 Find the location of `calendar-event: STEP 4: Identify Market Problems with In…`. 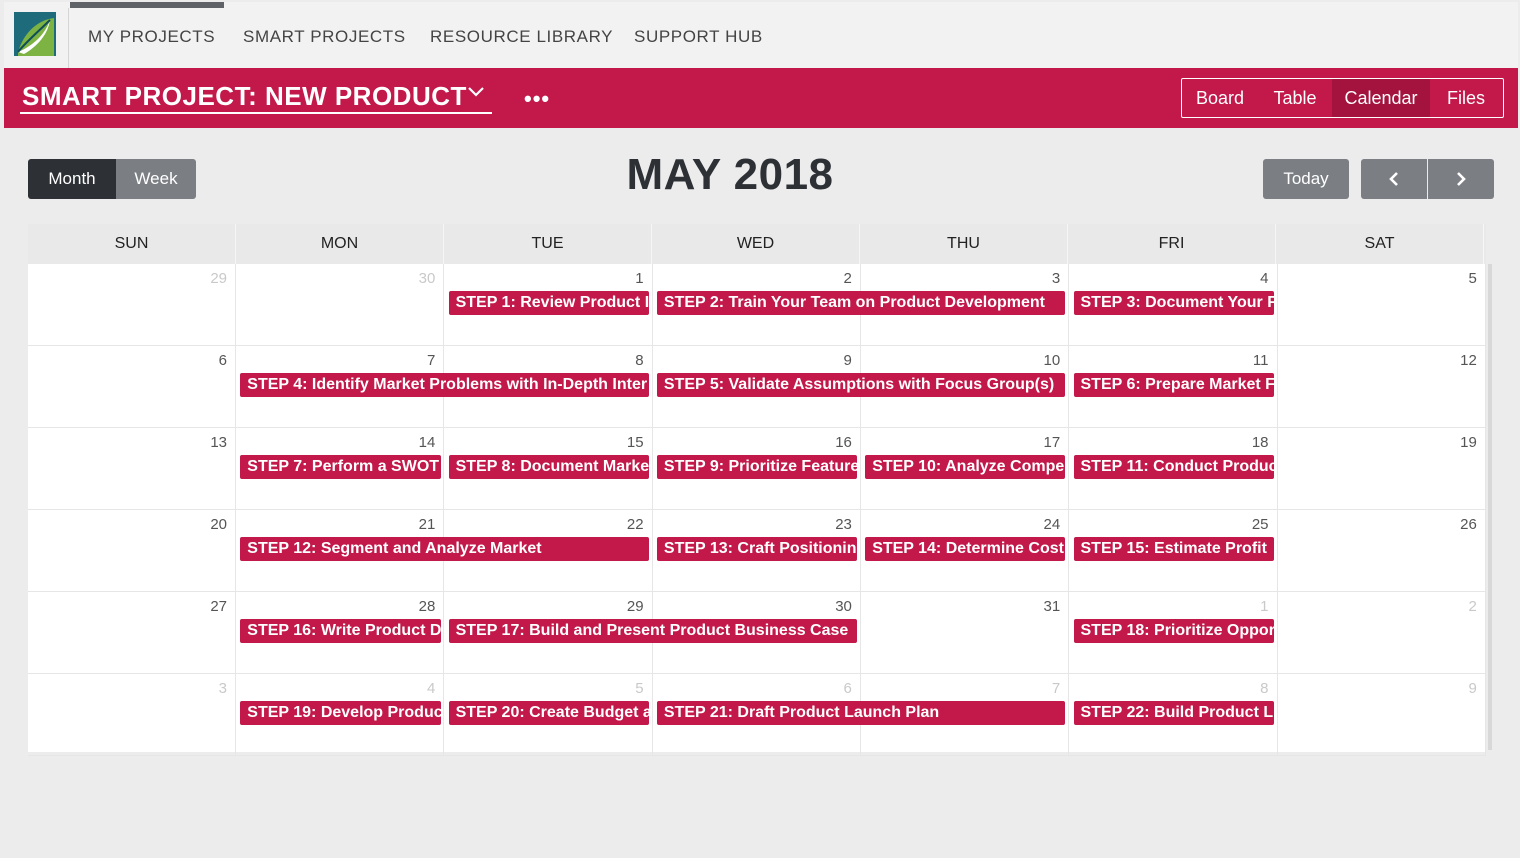

calendar-event: STEP 4: Identify Market Problems with In… is located at coordinates (444, 385).